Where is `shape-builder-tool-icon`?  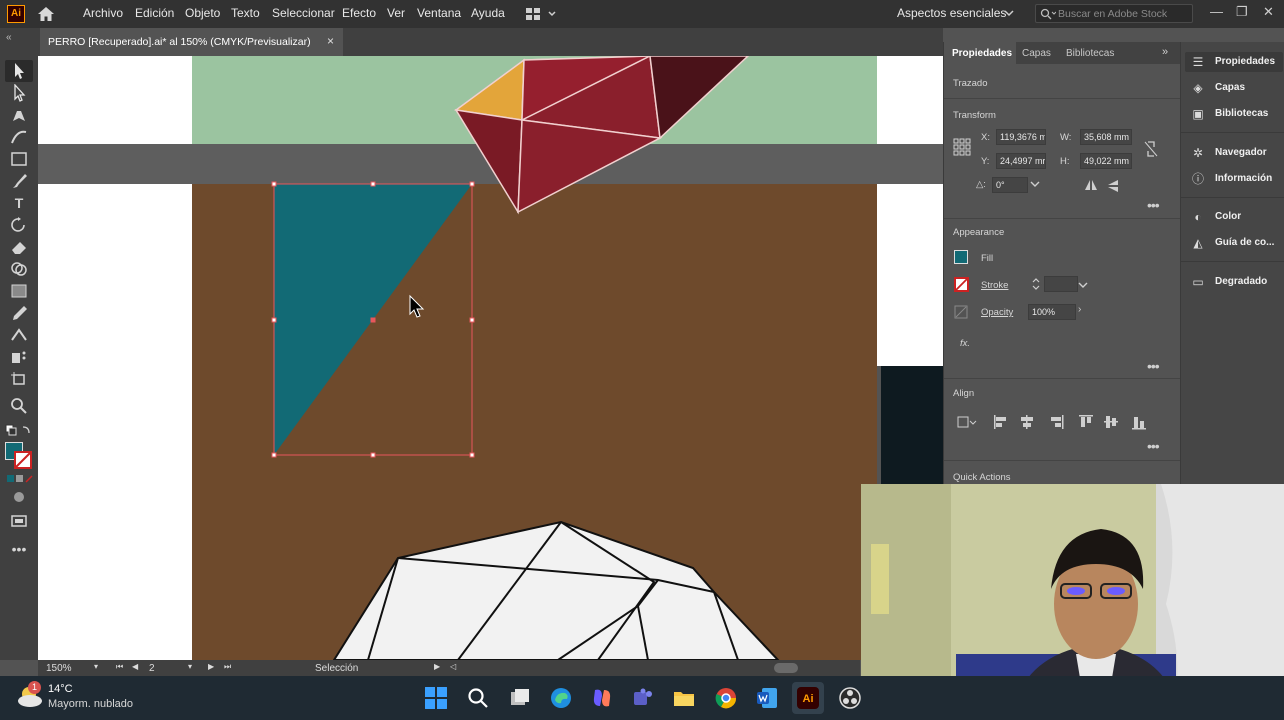 shape-builder-tool-icon is located at coordinates (19, 269).